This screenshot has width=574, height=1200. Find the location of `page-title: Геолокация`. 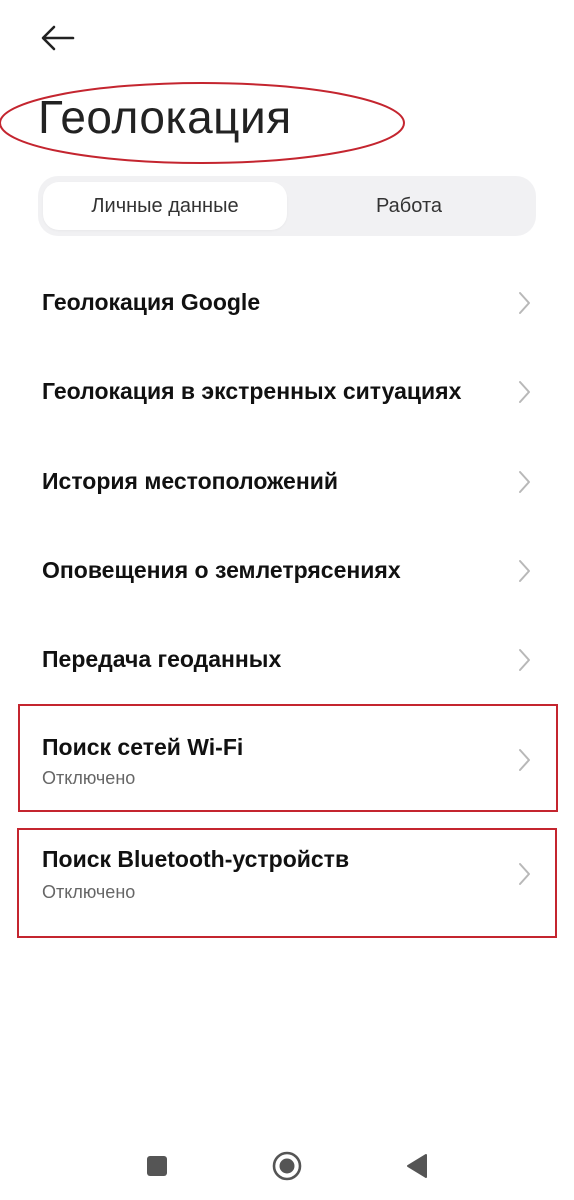

page-title: Геолокация is located at coordinates (165, 117).